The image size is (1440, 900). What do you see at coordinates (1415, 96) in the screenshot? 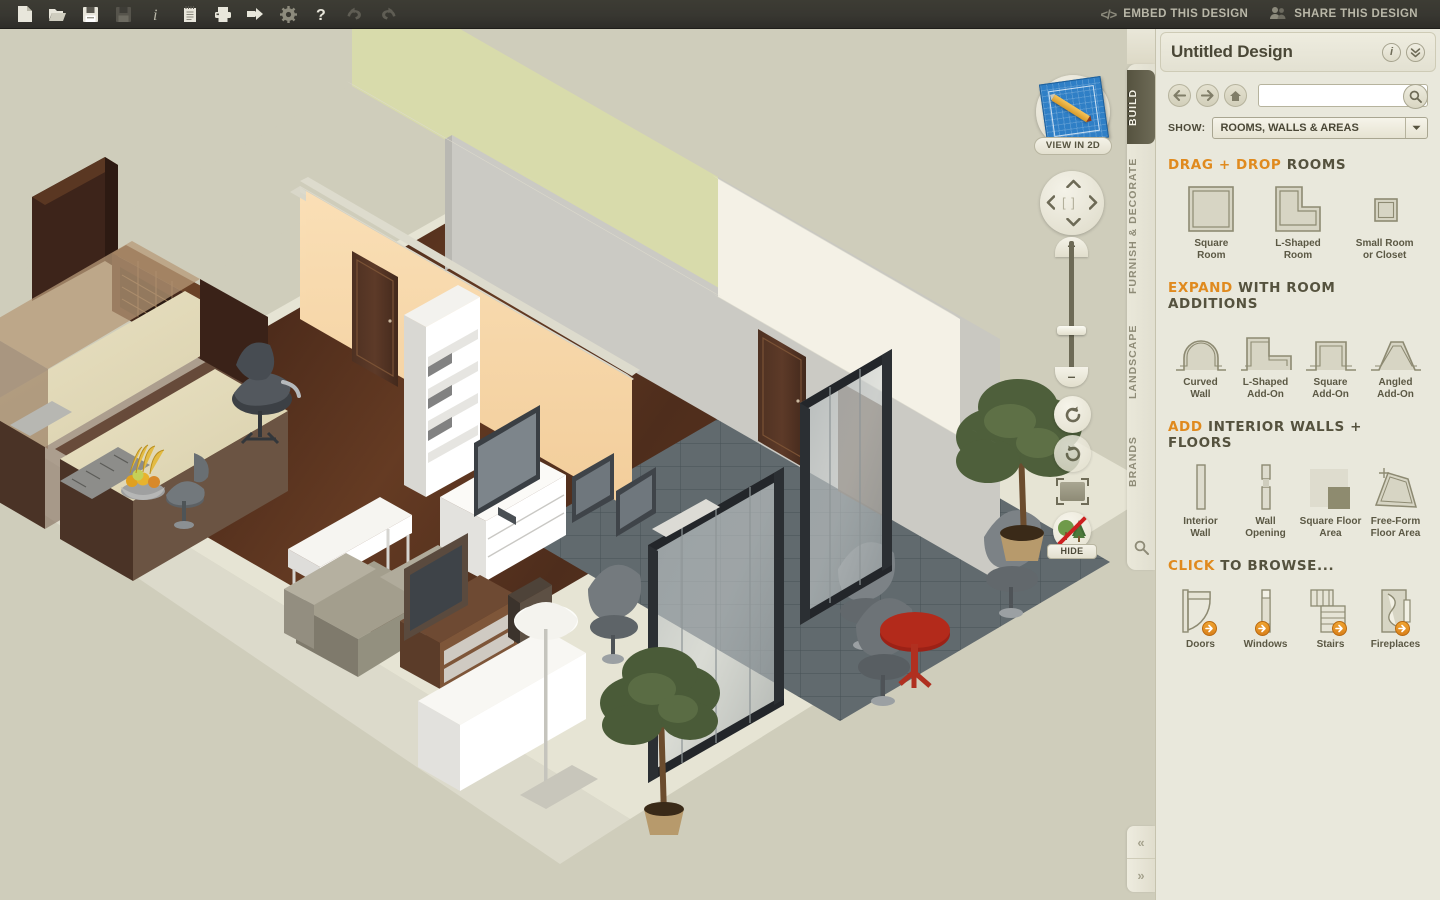
I see `search-submit-icon` at bounding box center [1415, 96].